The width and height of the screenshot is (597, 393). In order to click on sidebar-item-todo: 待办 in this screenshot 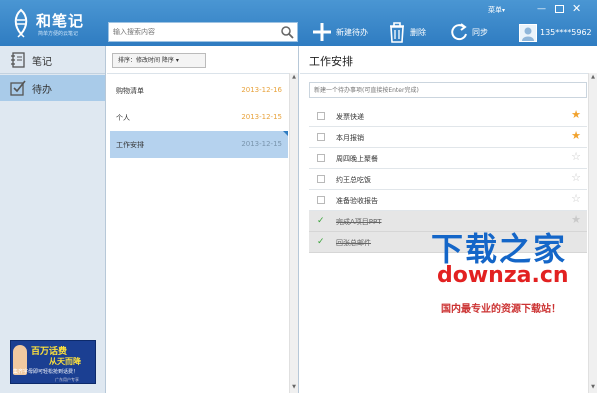, I will do `click(52, 88)`.